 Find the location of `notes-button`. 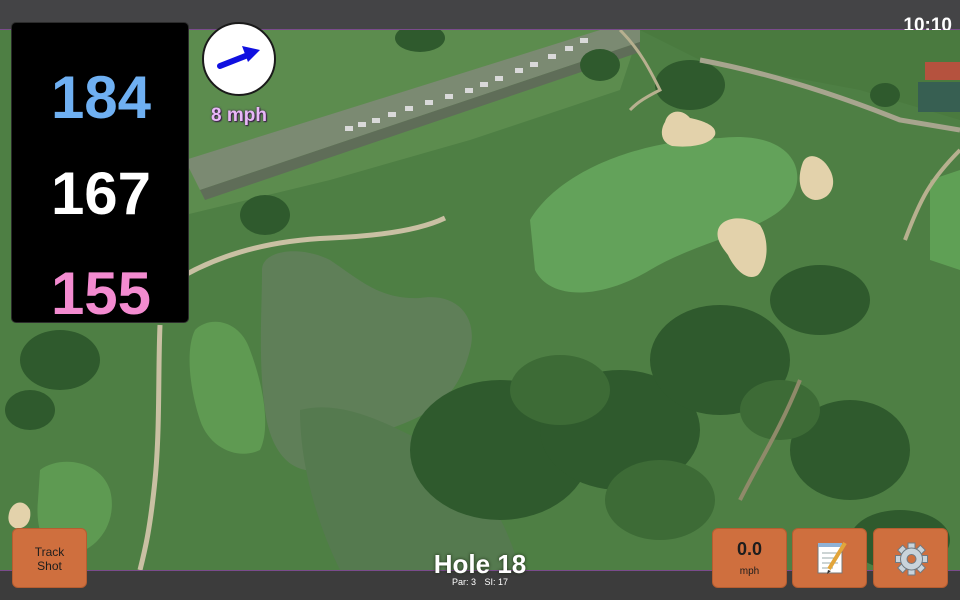

notes-button is located at coordinates (829, 558).